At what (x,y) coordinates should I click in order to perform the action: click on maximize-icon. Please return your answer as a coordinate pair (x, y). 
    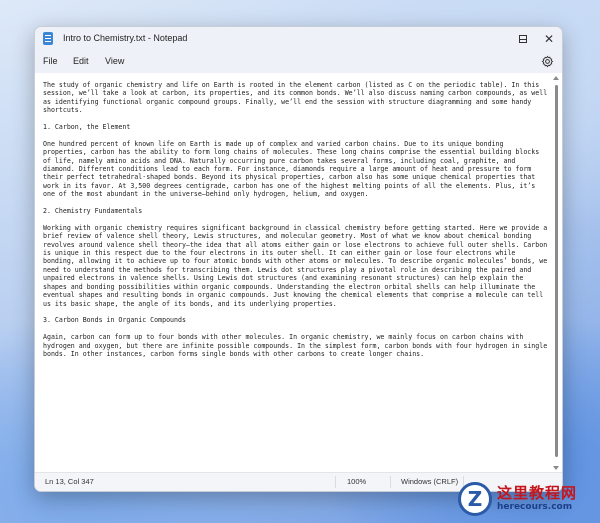
    Looking at the image, I should click on (523, 39).